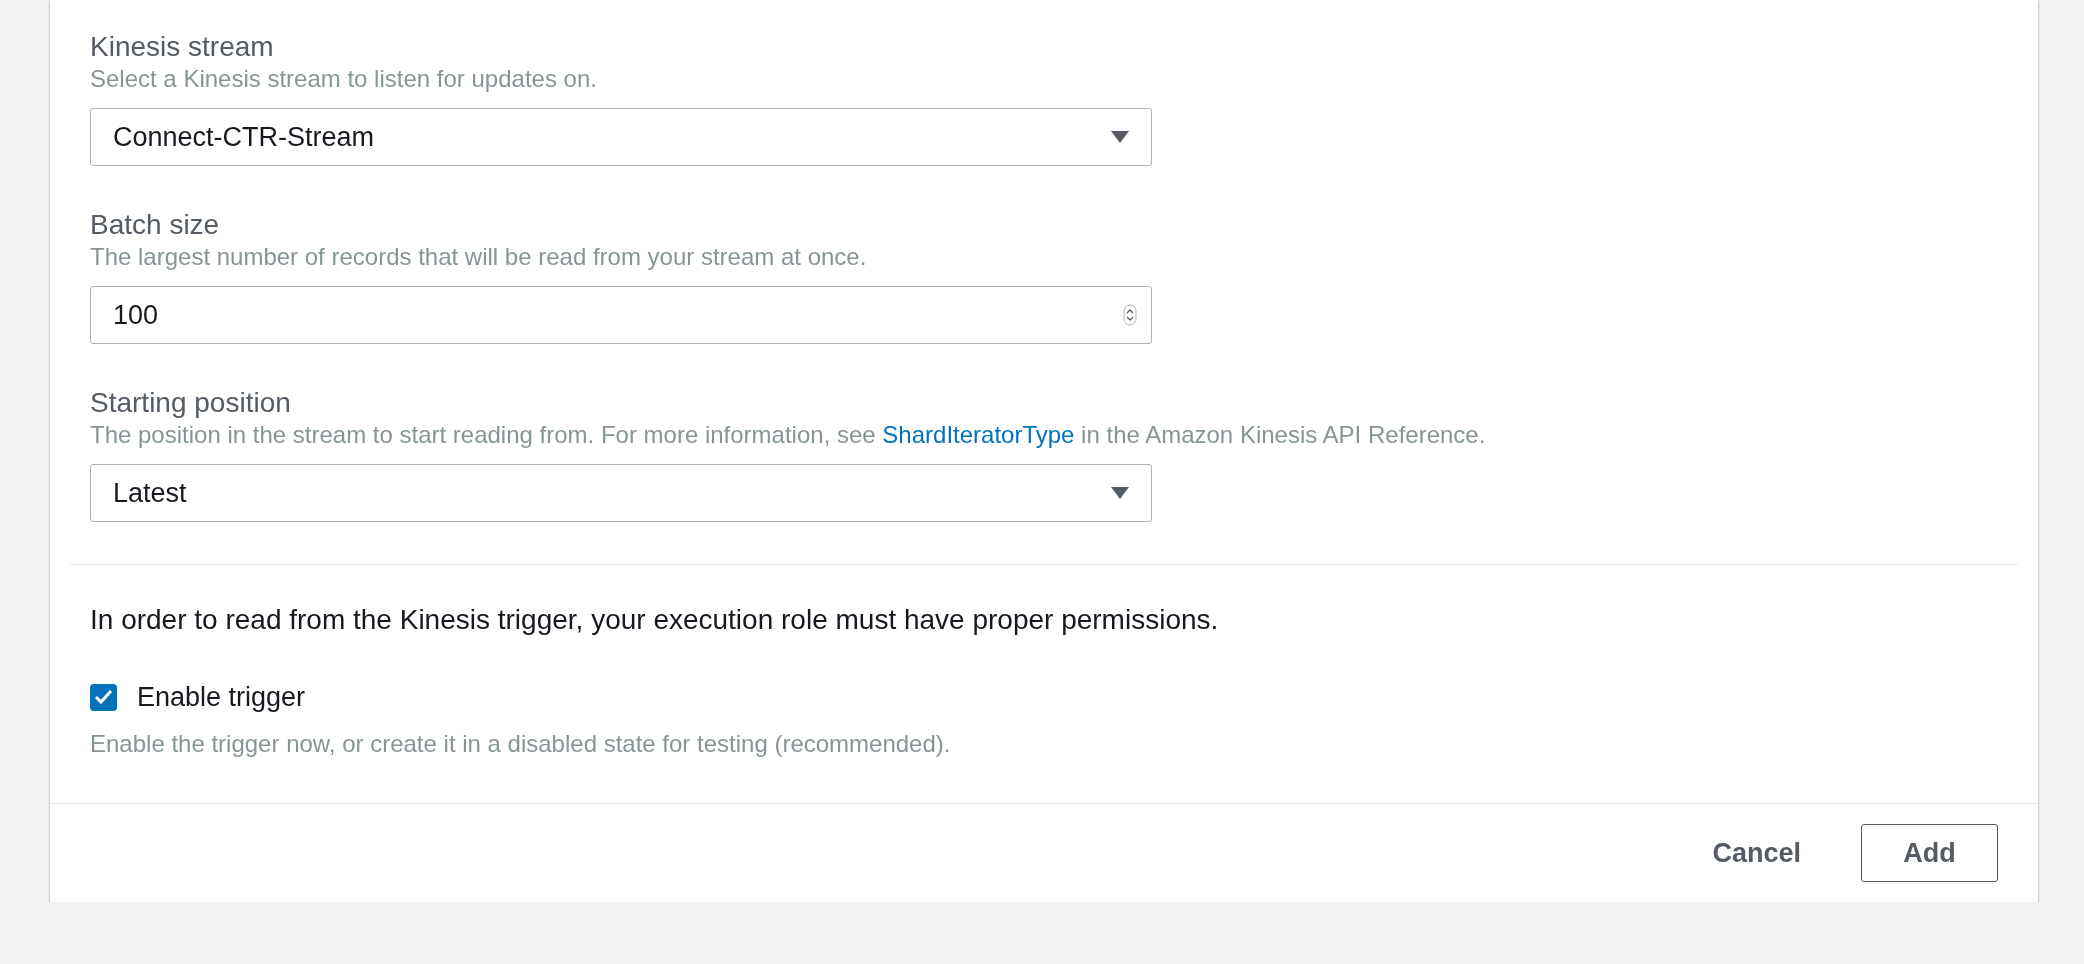 This screenshot has width=2084, height=964. I want to click on select-dropdown: Latest, so click(621, 493).